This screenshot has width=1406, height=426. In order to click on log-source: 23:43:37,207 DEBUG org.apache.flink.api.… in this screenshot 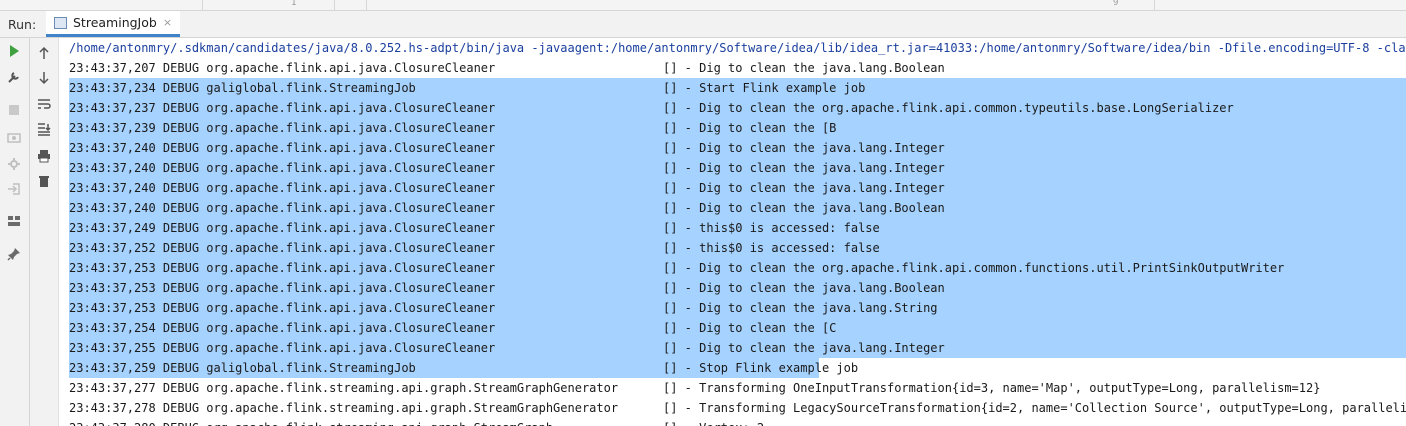, I will do `click(282, 68)`.